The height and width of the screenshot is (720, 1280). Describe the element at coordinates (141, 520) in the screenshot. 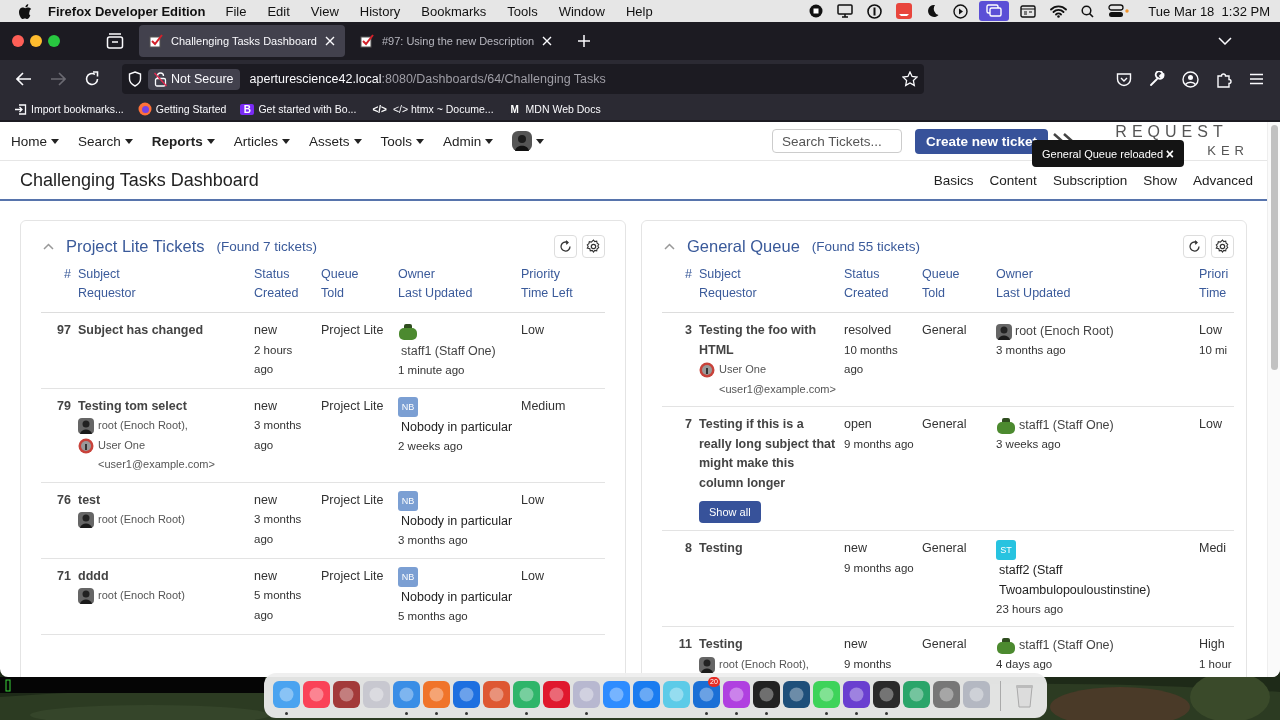

I see `requestor-name: root (Enoch Root)` at that location.